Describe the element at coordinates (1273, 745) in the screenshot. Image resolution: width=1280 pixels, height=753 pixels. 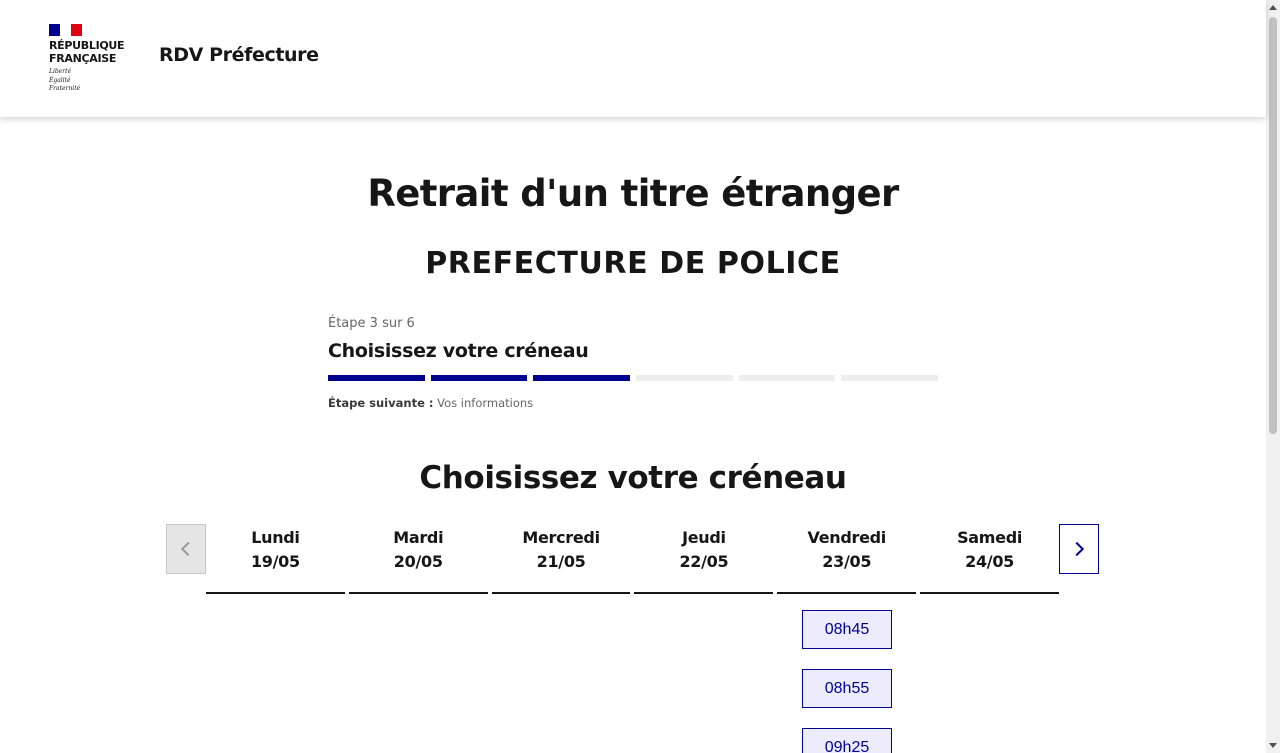
I see `scroll-down-arrow-icon` at that location.